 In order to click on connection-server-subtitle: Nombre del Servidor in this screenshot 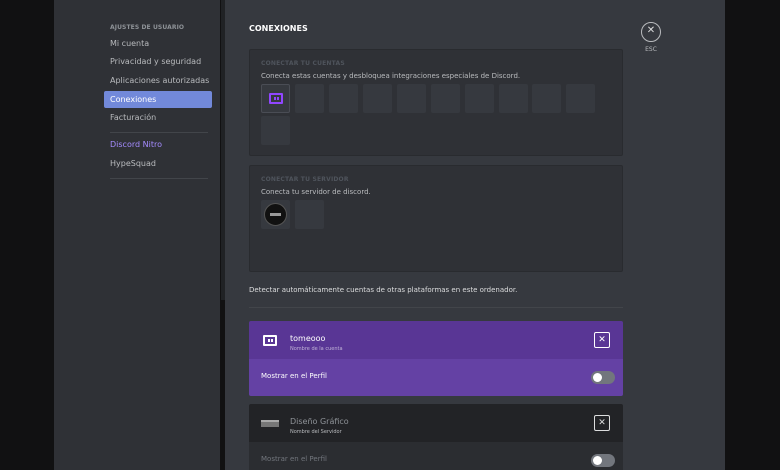, I will do `click(316, 432)`.